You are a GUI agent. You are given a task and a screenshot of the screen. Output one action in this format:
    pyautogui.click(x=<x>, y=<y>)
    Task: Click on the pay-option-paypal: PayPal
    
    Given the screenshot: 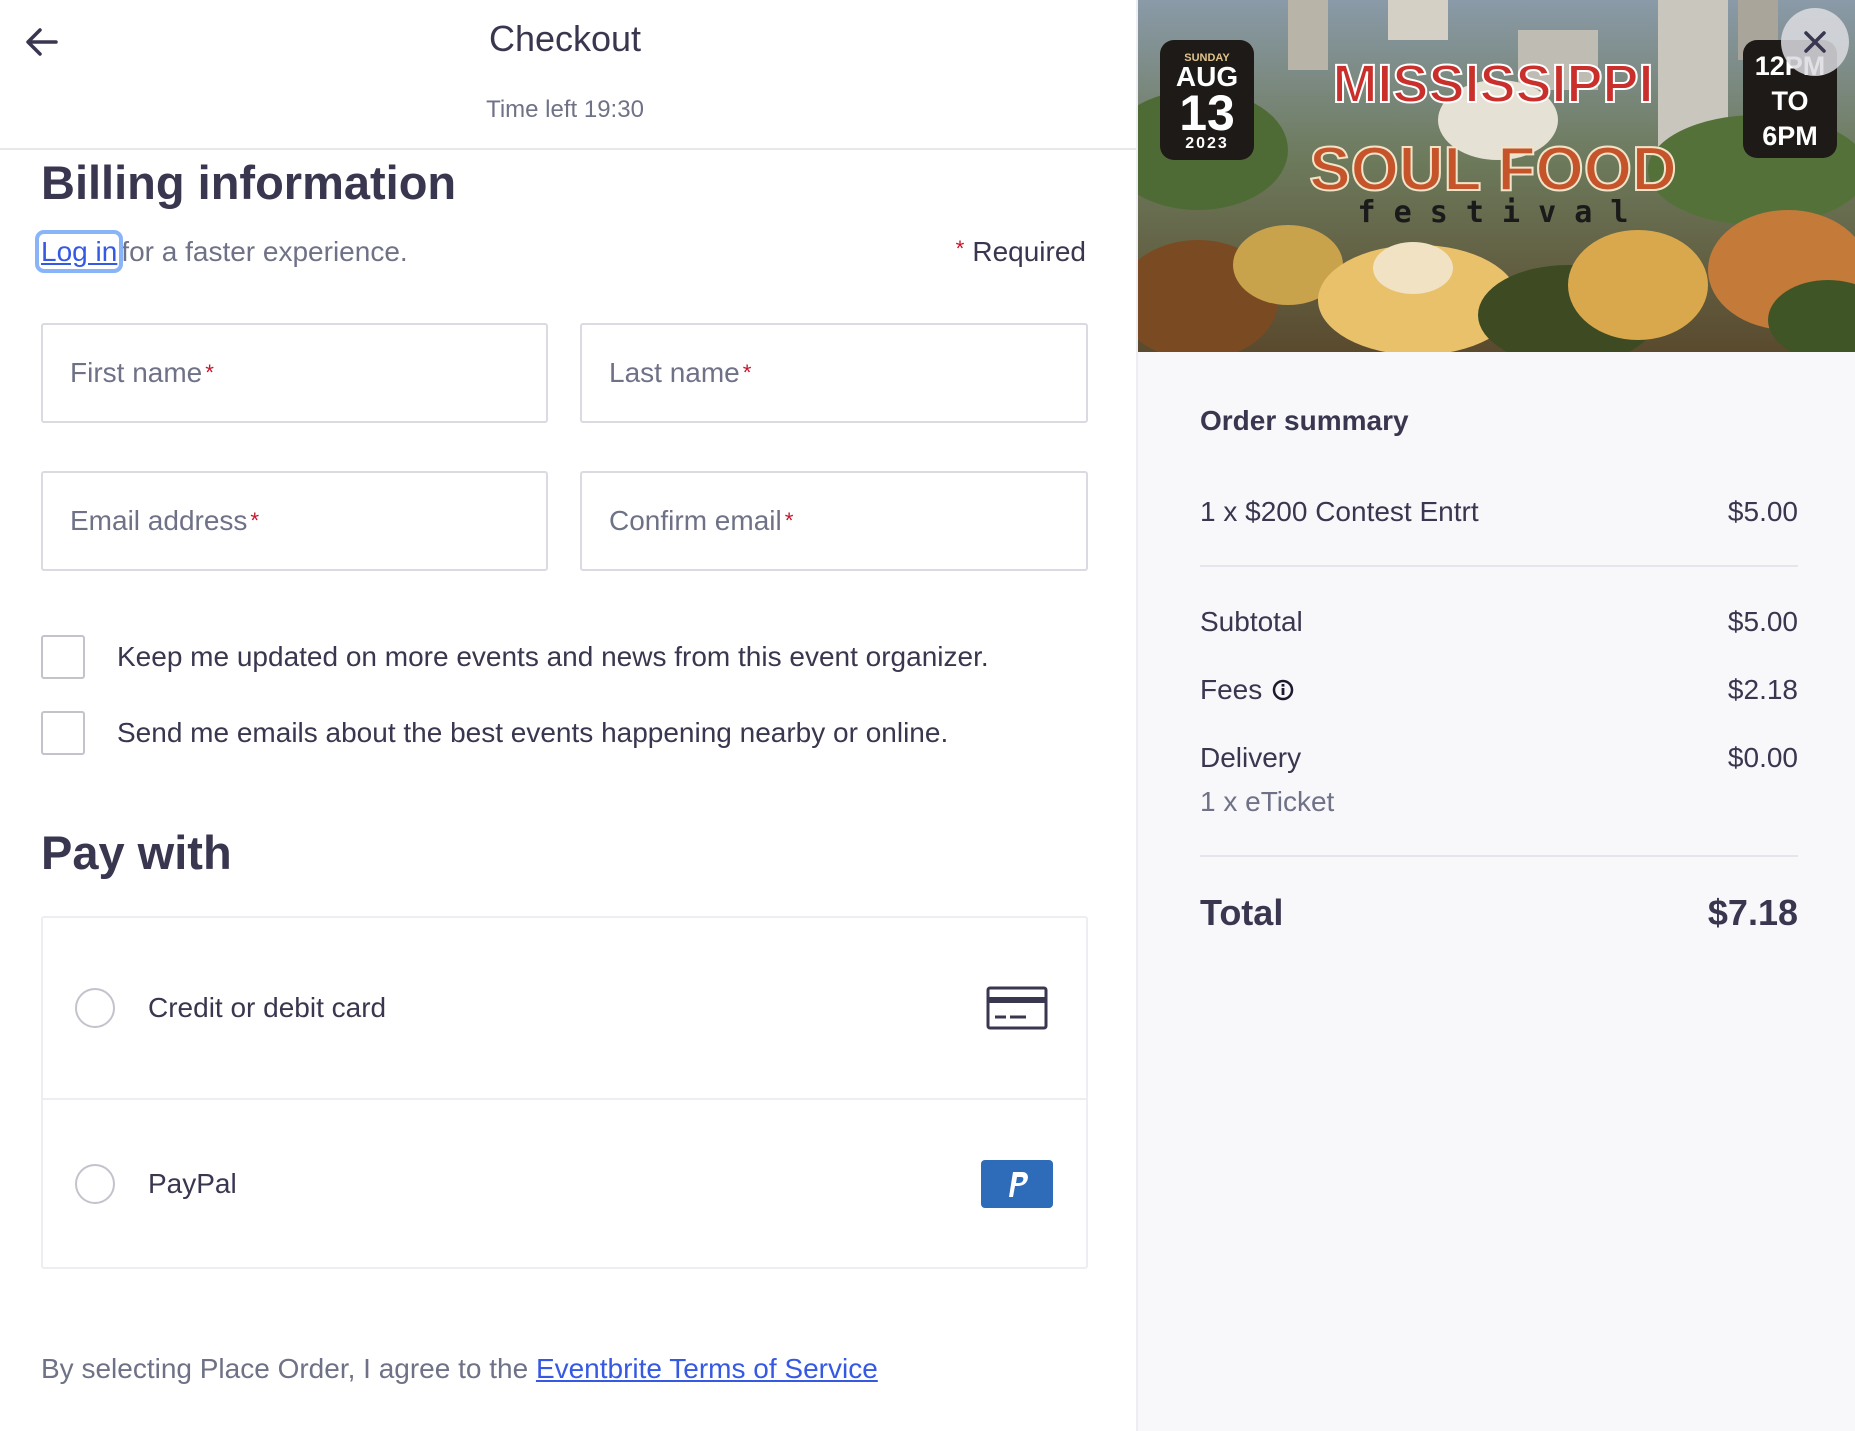 What is the action you would take?
    pyautogui.click(x=564, y=1183)
    